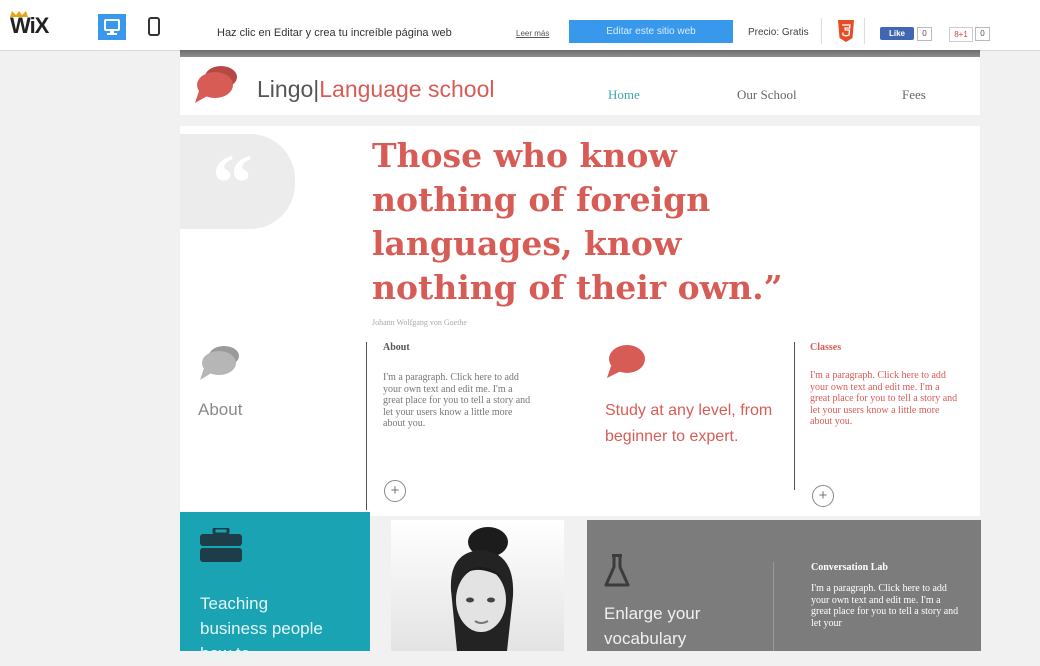 Image resolution: width=1040 pixels, height=666 pixels. Describe the element at coordinates (778, 32) in the screenshot. I see `price-label: Precio: Gratis` at that location.